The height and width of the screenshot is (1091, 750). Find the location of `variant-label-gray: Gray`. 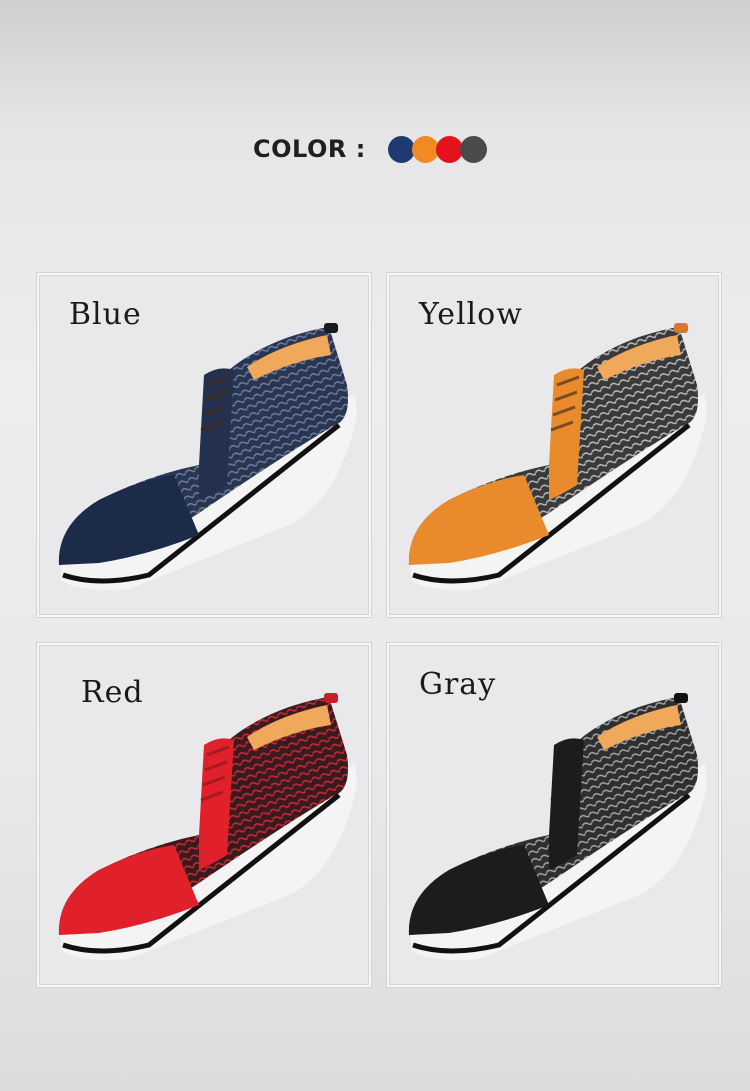

variant-label-gray: Gray is located at coordinates (458, 684).